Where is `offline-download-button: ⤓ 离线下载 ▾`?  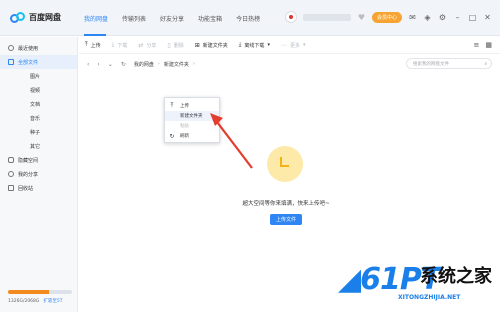
offline-download-button: ⤓ 离线下载 ▾ is located at coordinates (254, 45).